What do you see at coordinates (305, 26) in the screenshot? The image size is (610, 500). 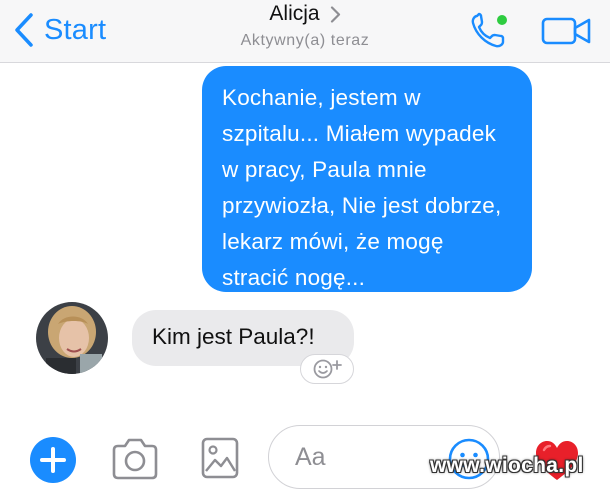 I see `contact-info: Alicja Aktywny(a) teraz` at bounding box center [305, 26].